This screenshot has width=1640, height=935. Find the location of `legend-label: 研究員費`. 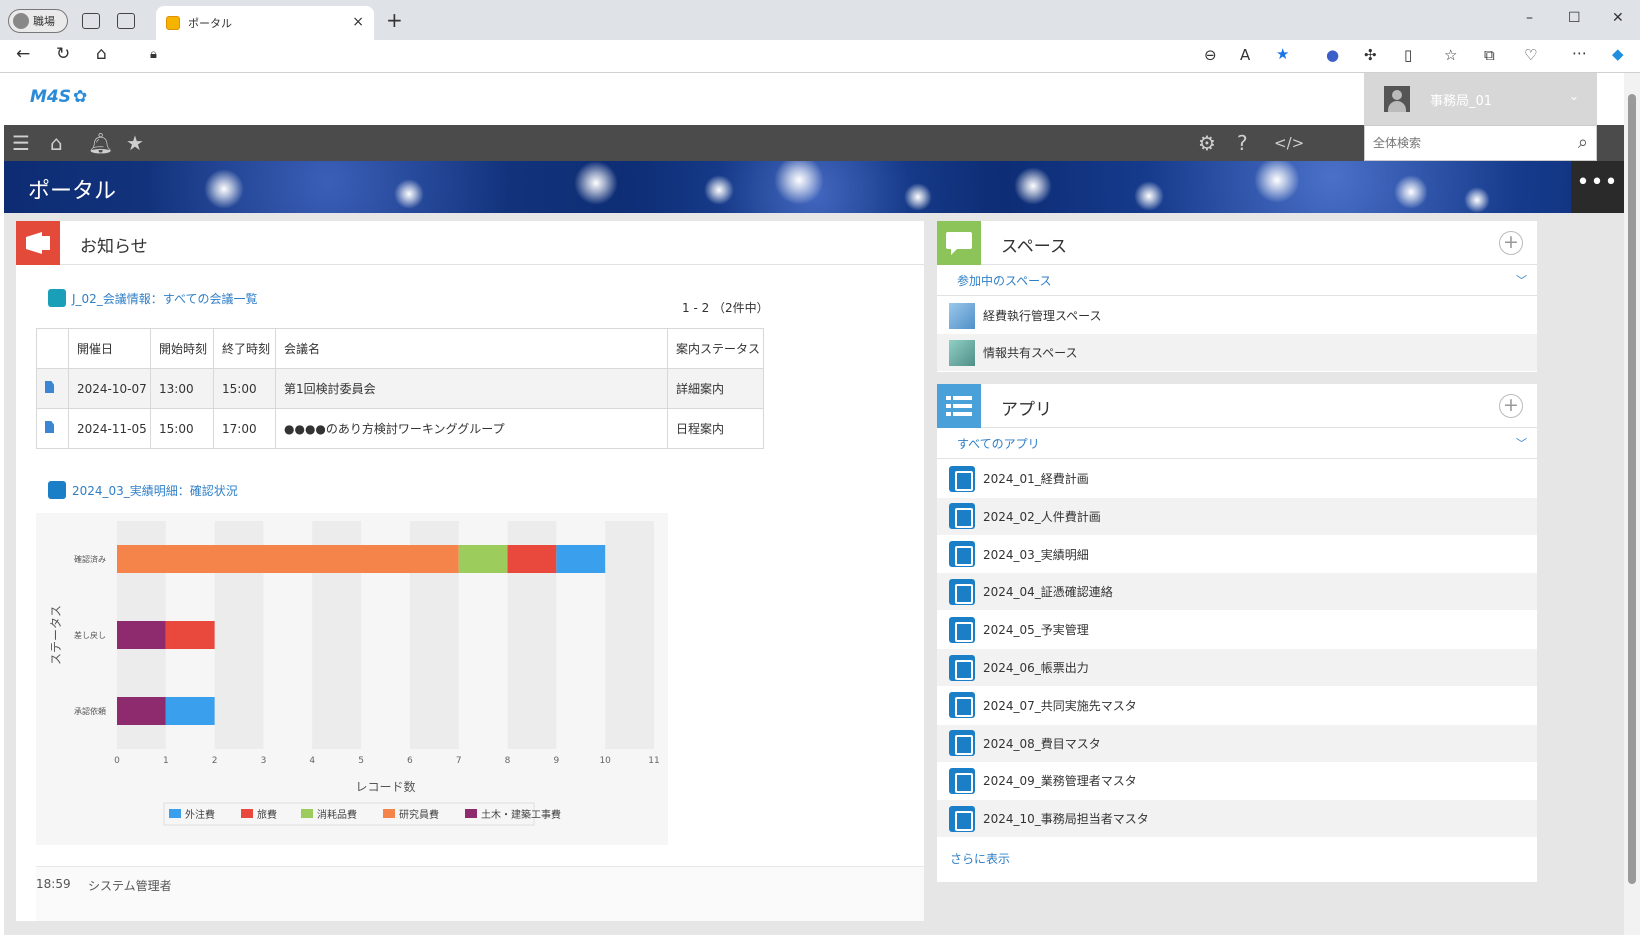

legend-label: 研究員費 is located at coordinates (419, 814).